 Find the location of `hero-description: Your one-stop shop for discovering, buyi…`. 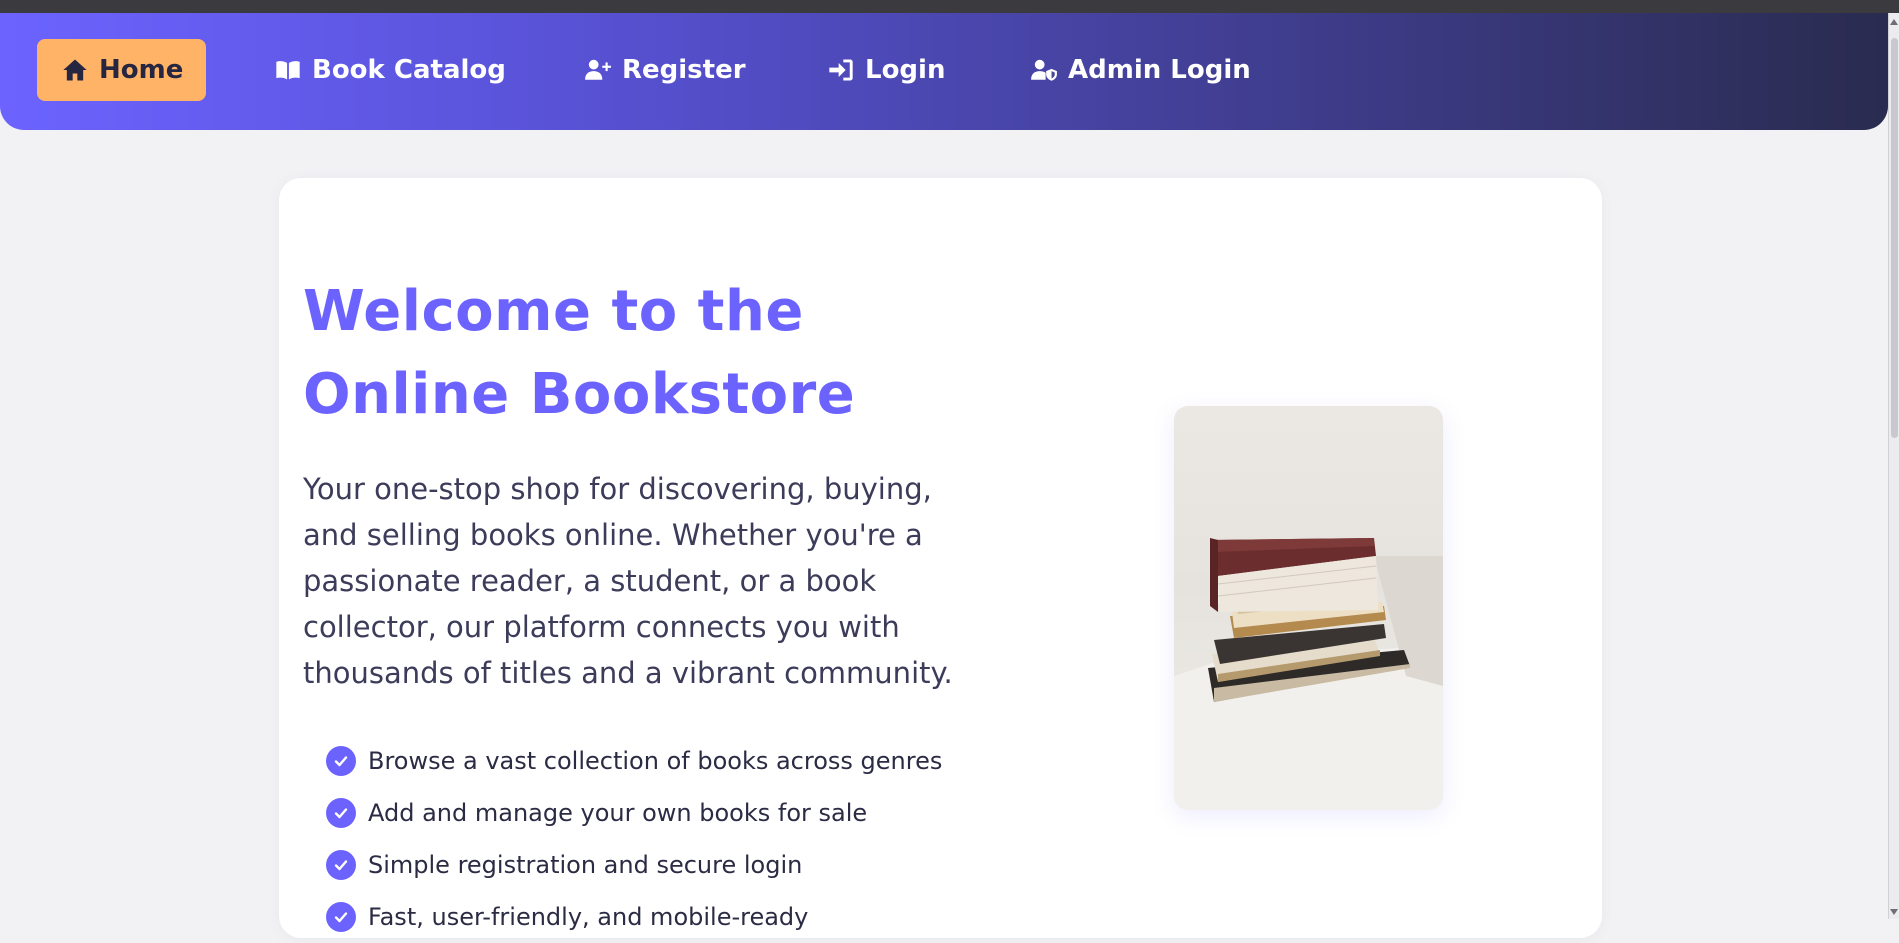

hero-description: Your one-stop shop for discovering, buyi… is located at coordinates (628, 581).